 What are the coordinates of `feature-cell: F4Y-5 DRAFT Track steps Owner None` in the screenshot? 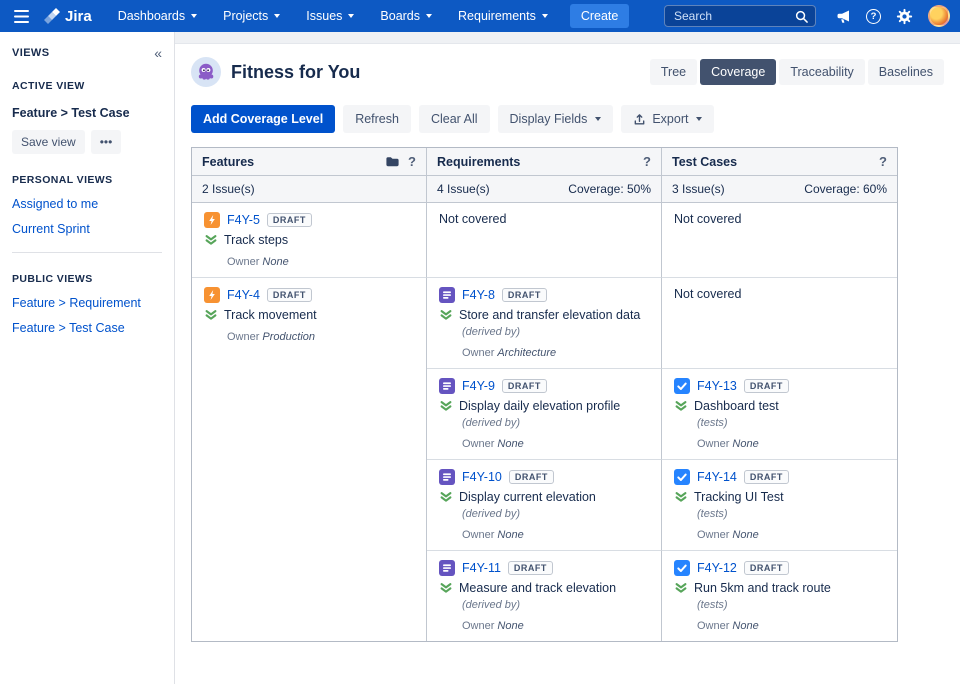 It's located at (309, 240).